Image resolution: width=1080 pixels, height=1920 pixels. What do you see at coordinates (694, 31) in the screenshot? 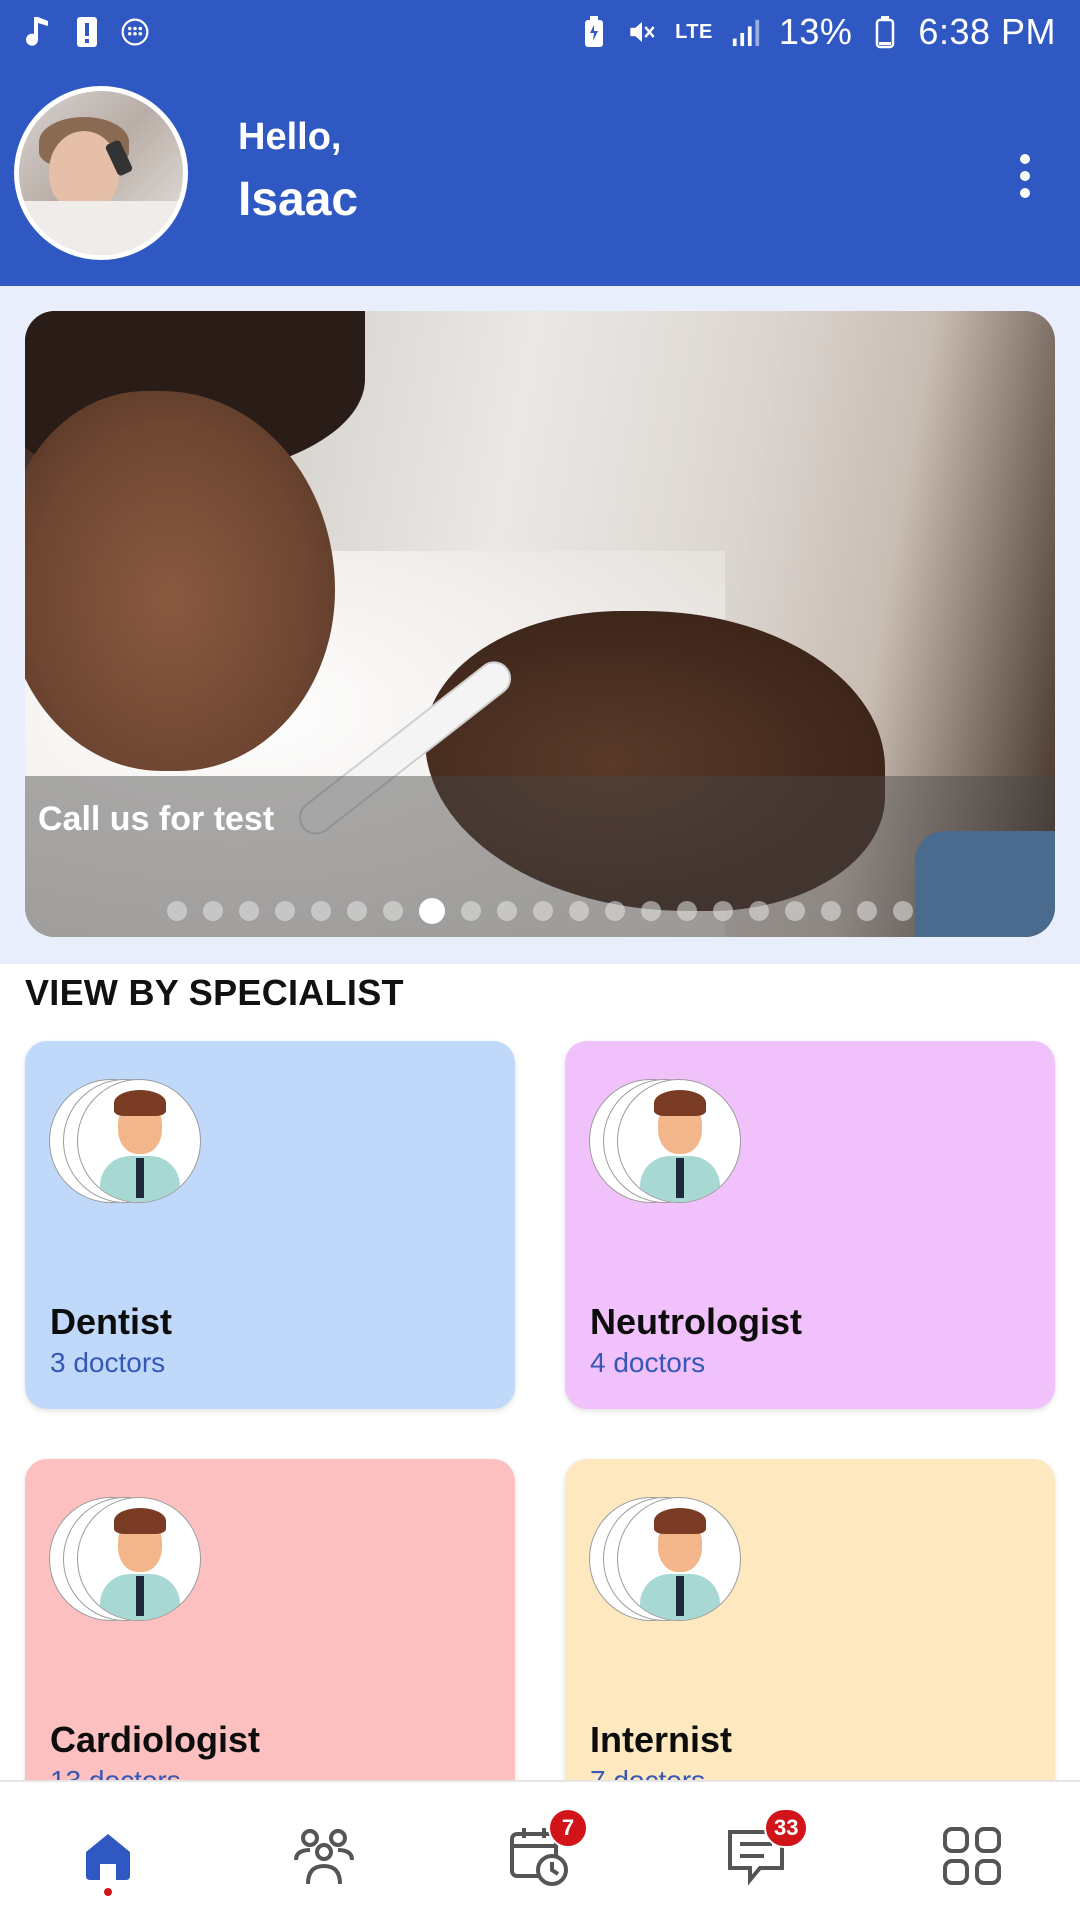
I see `network-type: LTE` at bounding box center [694, 31].